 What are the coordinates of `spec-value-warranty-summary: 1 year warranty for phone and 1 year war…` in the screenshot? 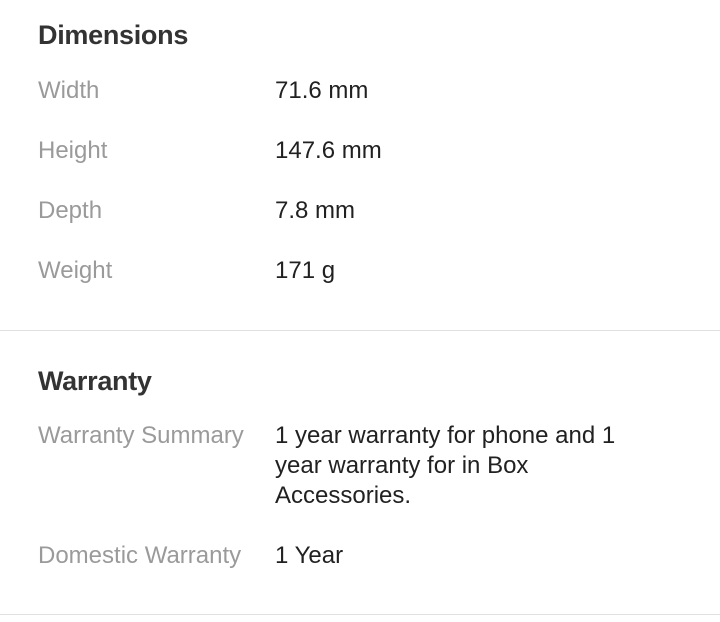 It's located at (445, 465).